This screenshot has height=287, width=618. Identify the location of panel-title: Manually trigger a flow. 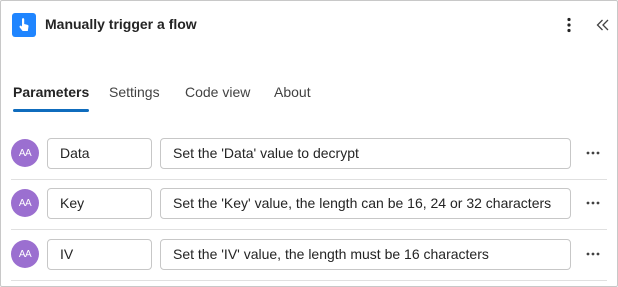
(121, 24).